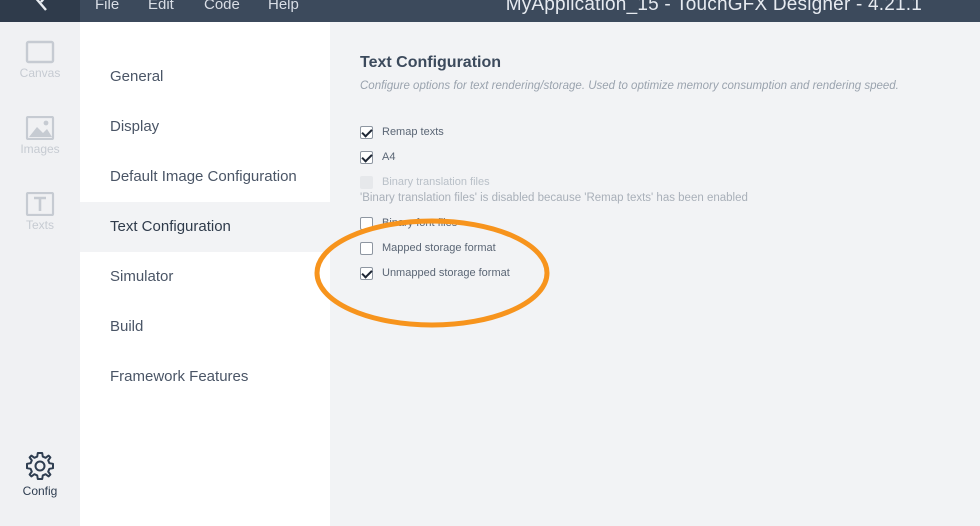  Describe the element at coordinates (420, 223) in the screenshot. I see `option-label: Binary font files` at that location.